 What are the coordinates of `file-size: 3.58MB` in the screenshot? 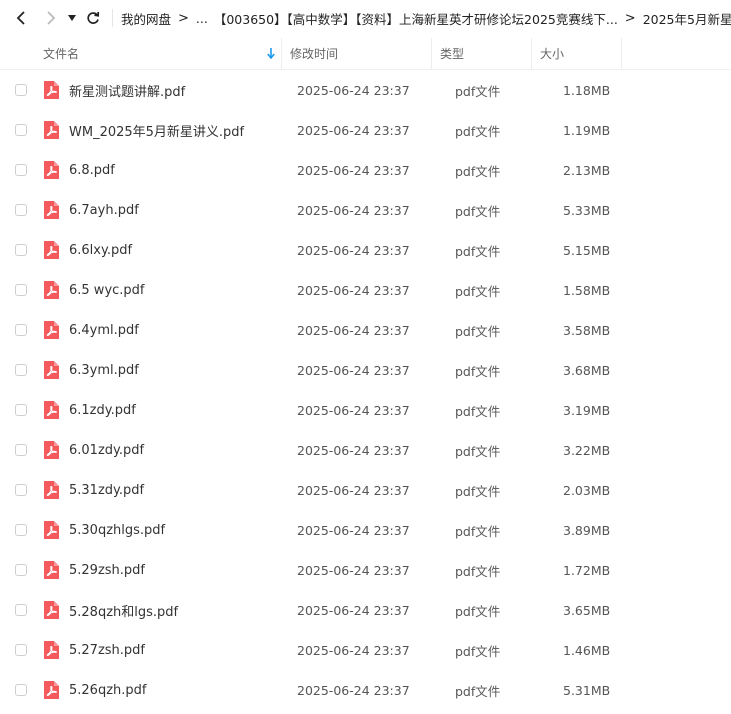 It's located at (587, 330).